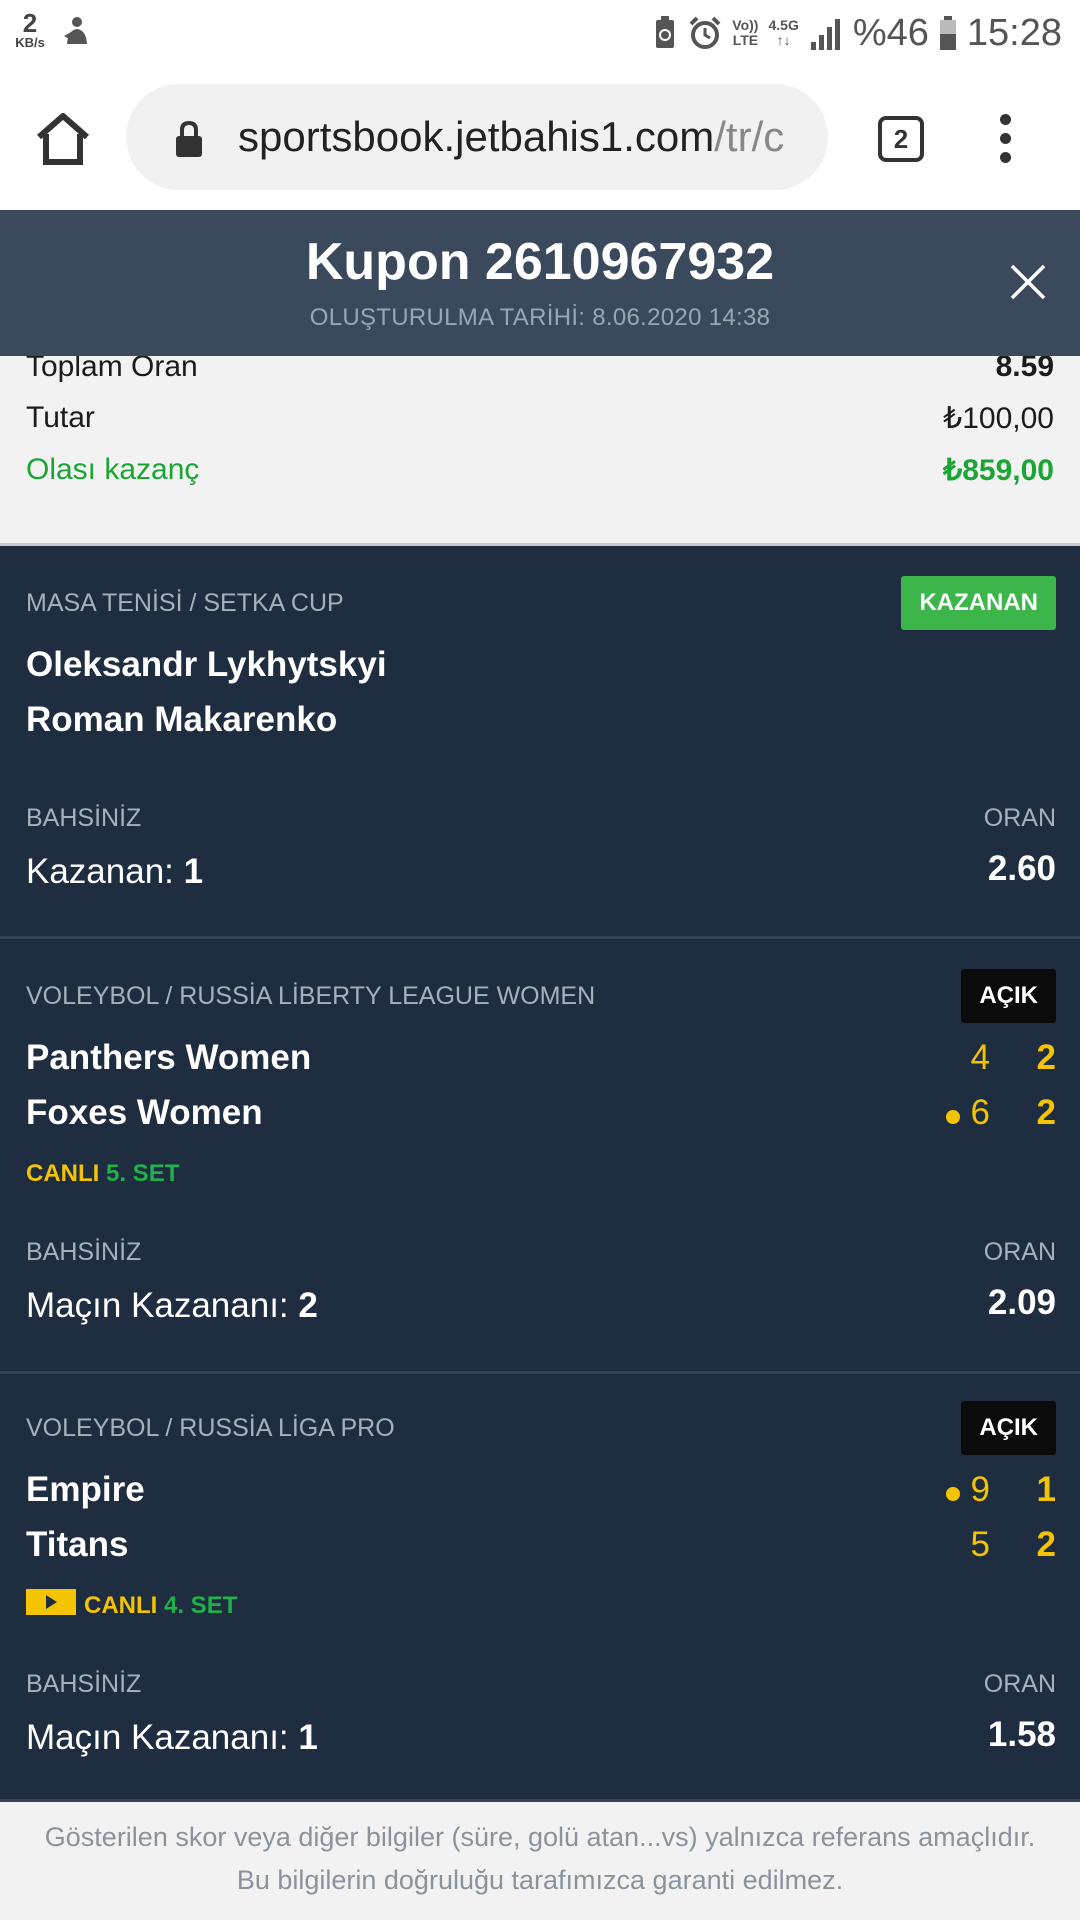 The image size is (1080, 1920). What do you see at coordinates (189, 138) in the screenshot?
I see `lock-icon` at bounding box center [189, 138].